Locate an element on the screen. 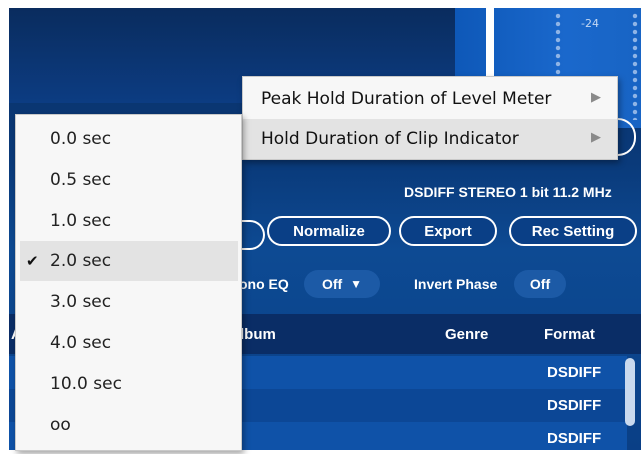 The width and height of the screenshot is (642, 454). normalize-label: Normalize is located at coordinates (329, 231).